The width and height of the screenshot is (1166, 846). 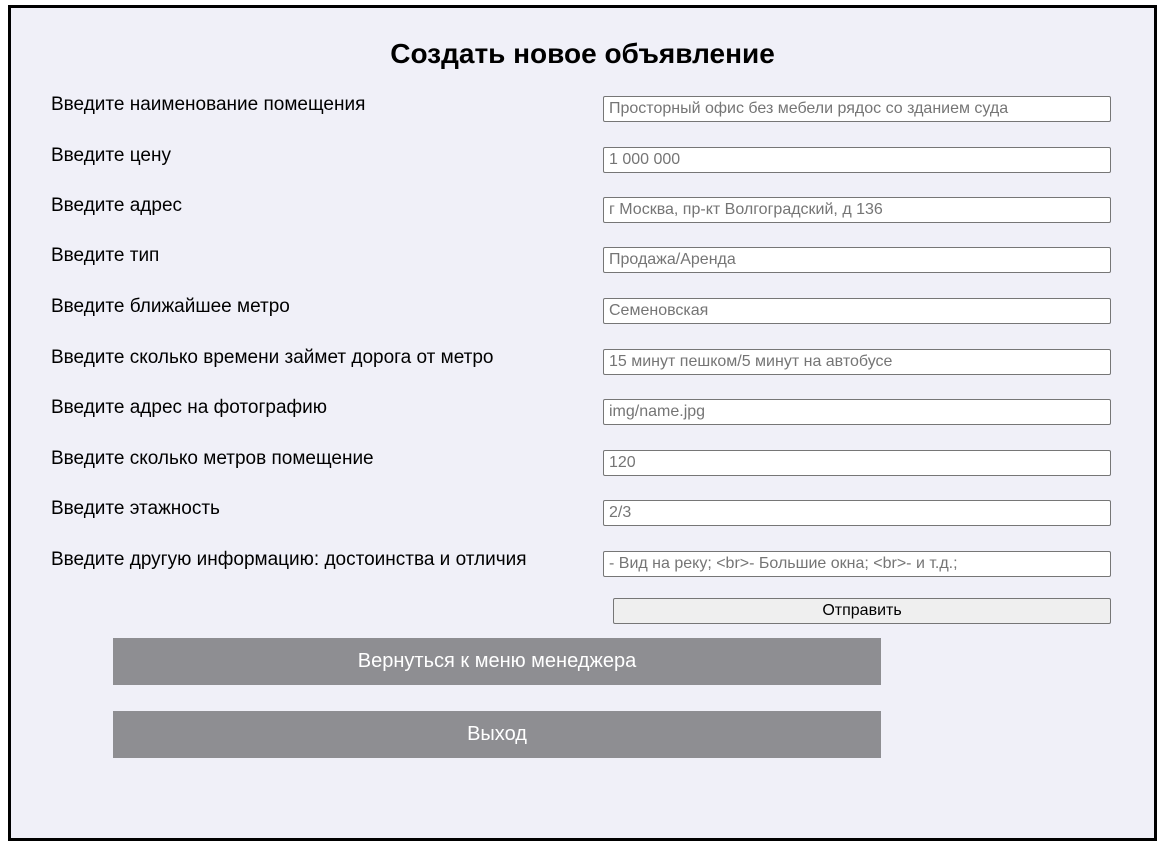 I want to click on name-input, so click(x=857, y=109).